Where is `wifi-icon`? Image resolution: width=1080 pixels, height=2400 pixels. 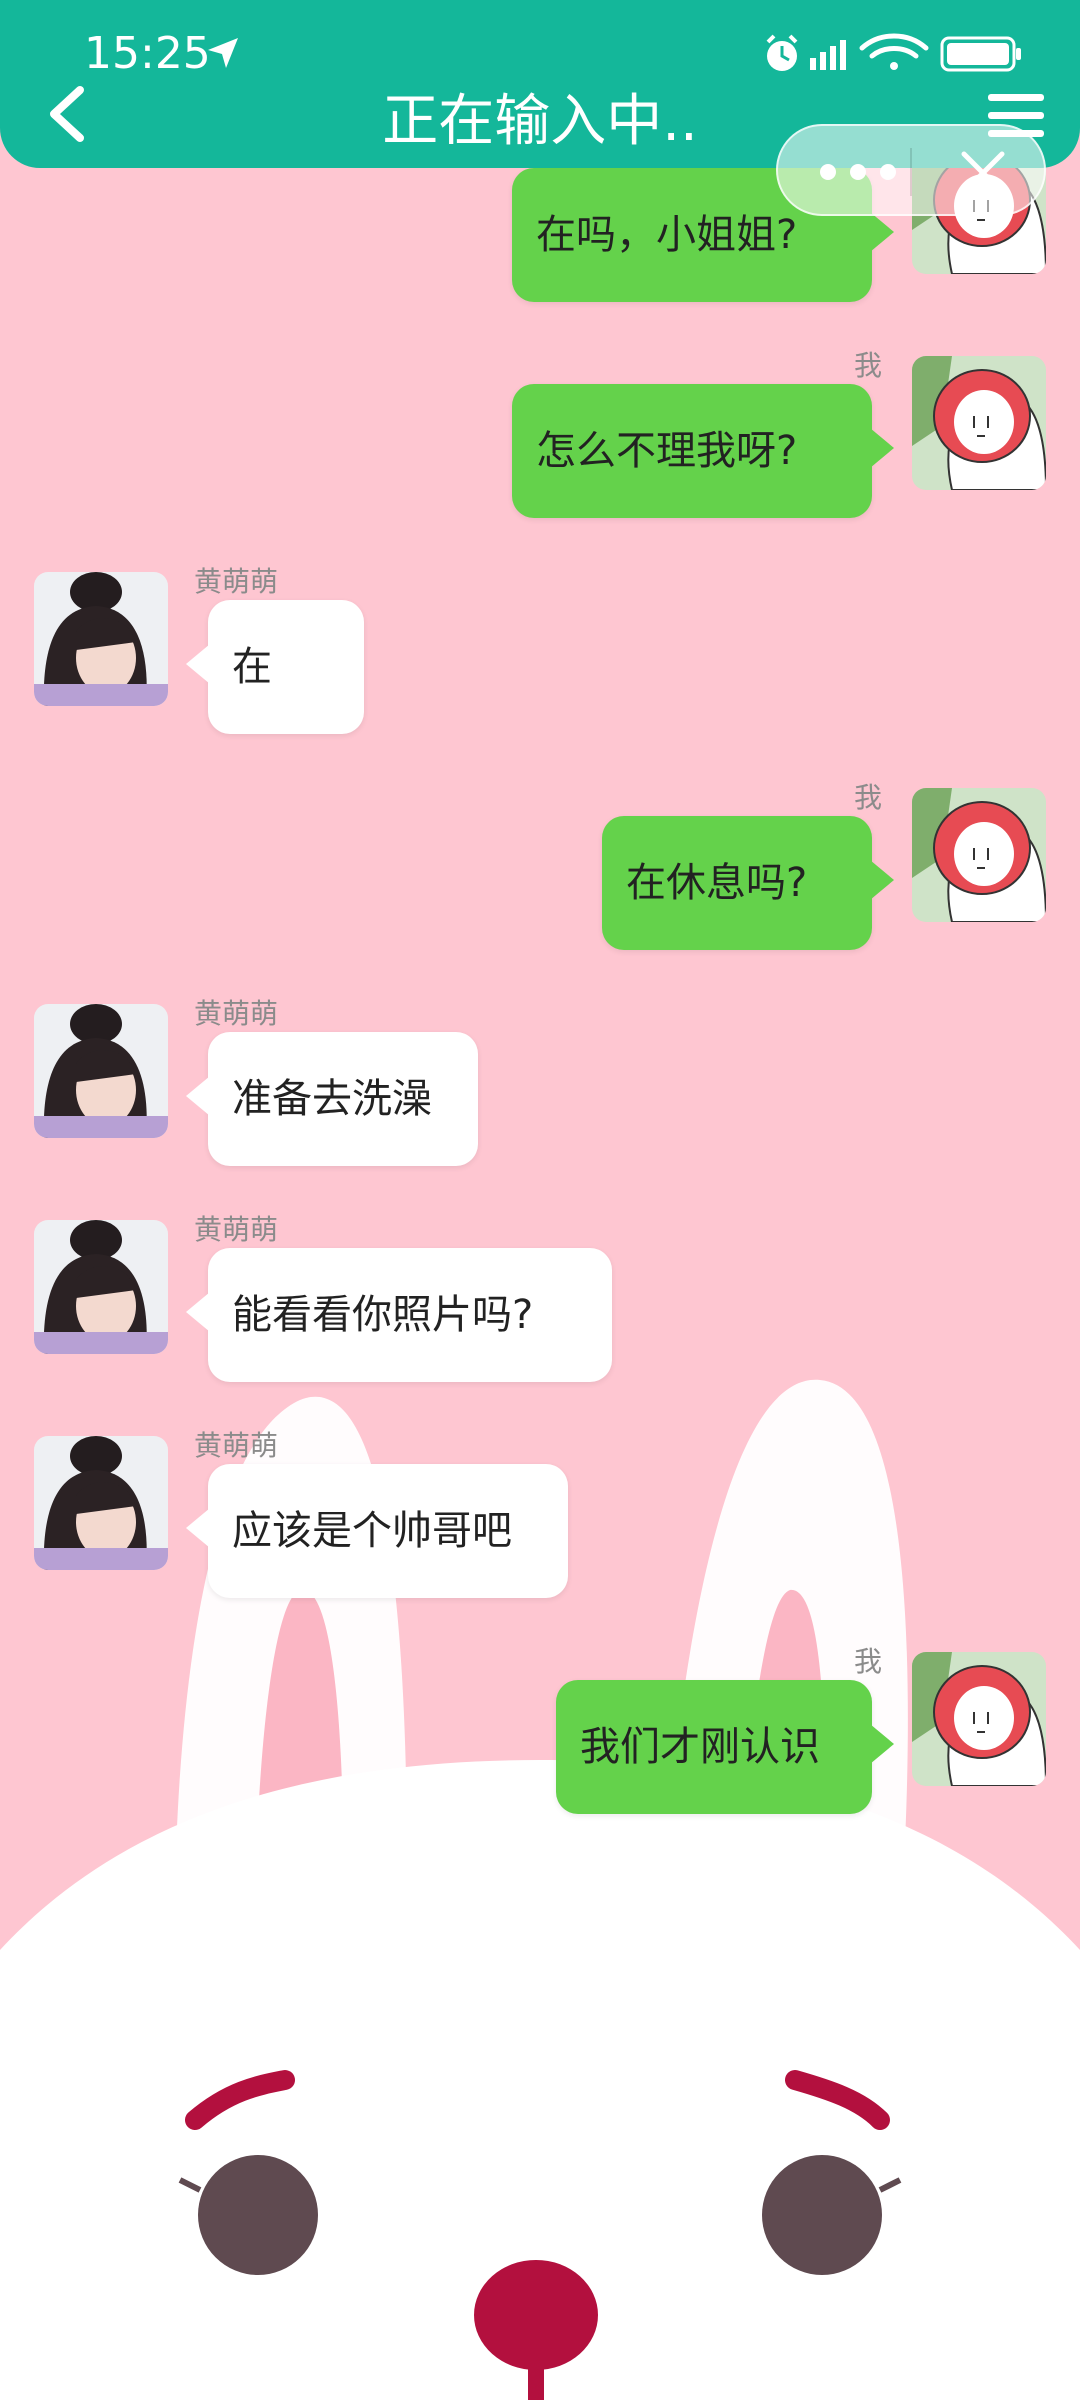 wifi-icon is located at coordinates (894, 51).